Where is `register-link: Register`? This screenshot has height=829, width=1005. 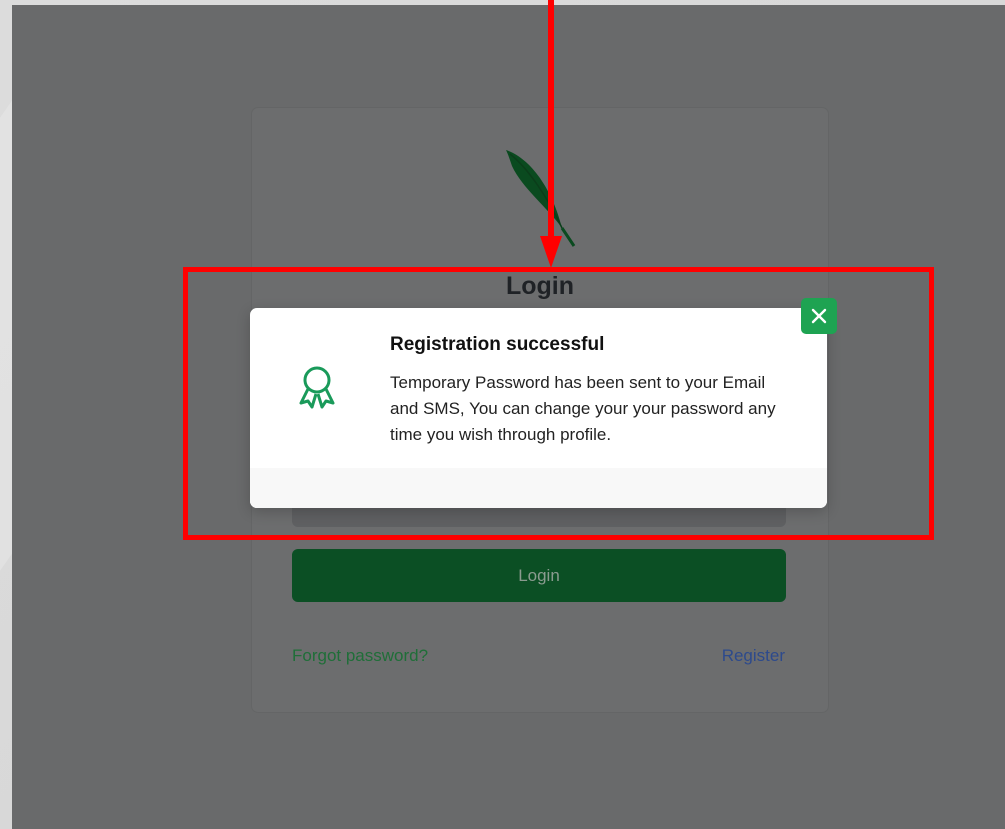 register-link: Register is located at coordinates (753, 656).